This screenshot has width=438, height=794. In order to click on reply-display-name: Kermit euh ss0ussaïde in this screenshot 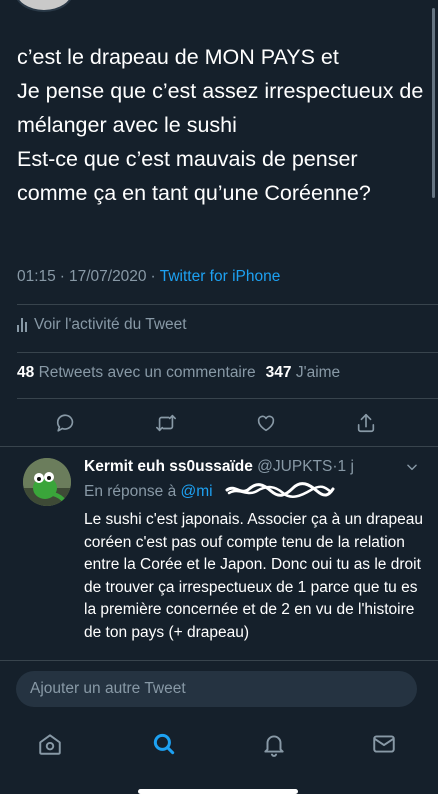, I will do `click(168, 466)`.